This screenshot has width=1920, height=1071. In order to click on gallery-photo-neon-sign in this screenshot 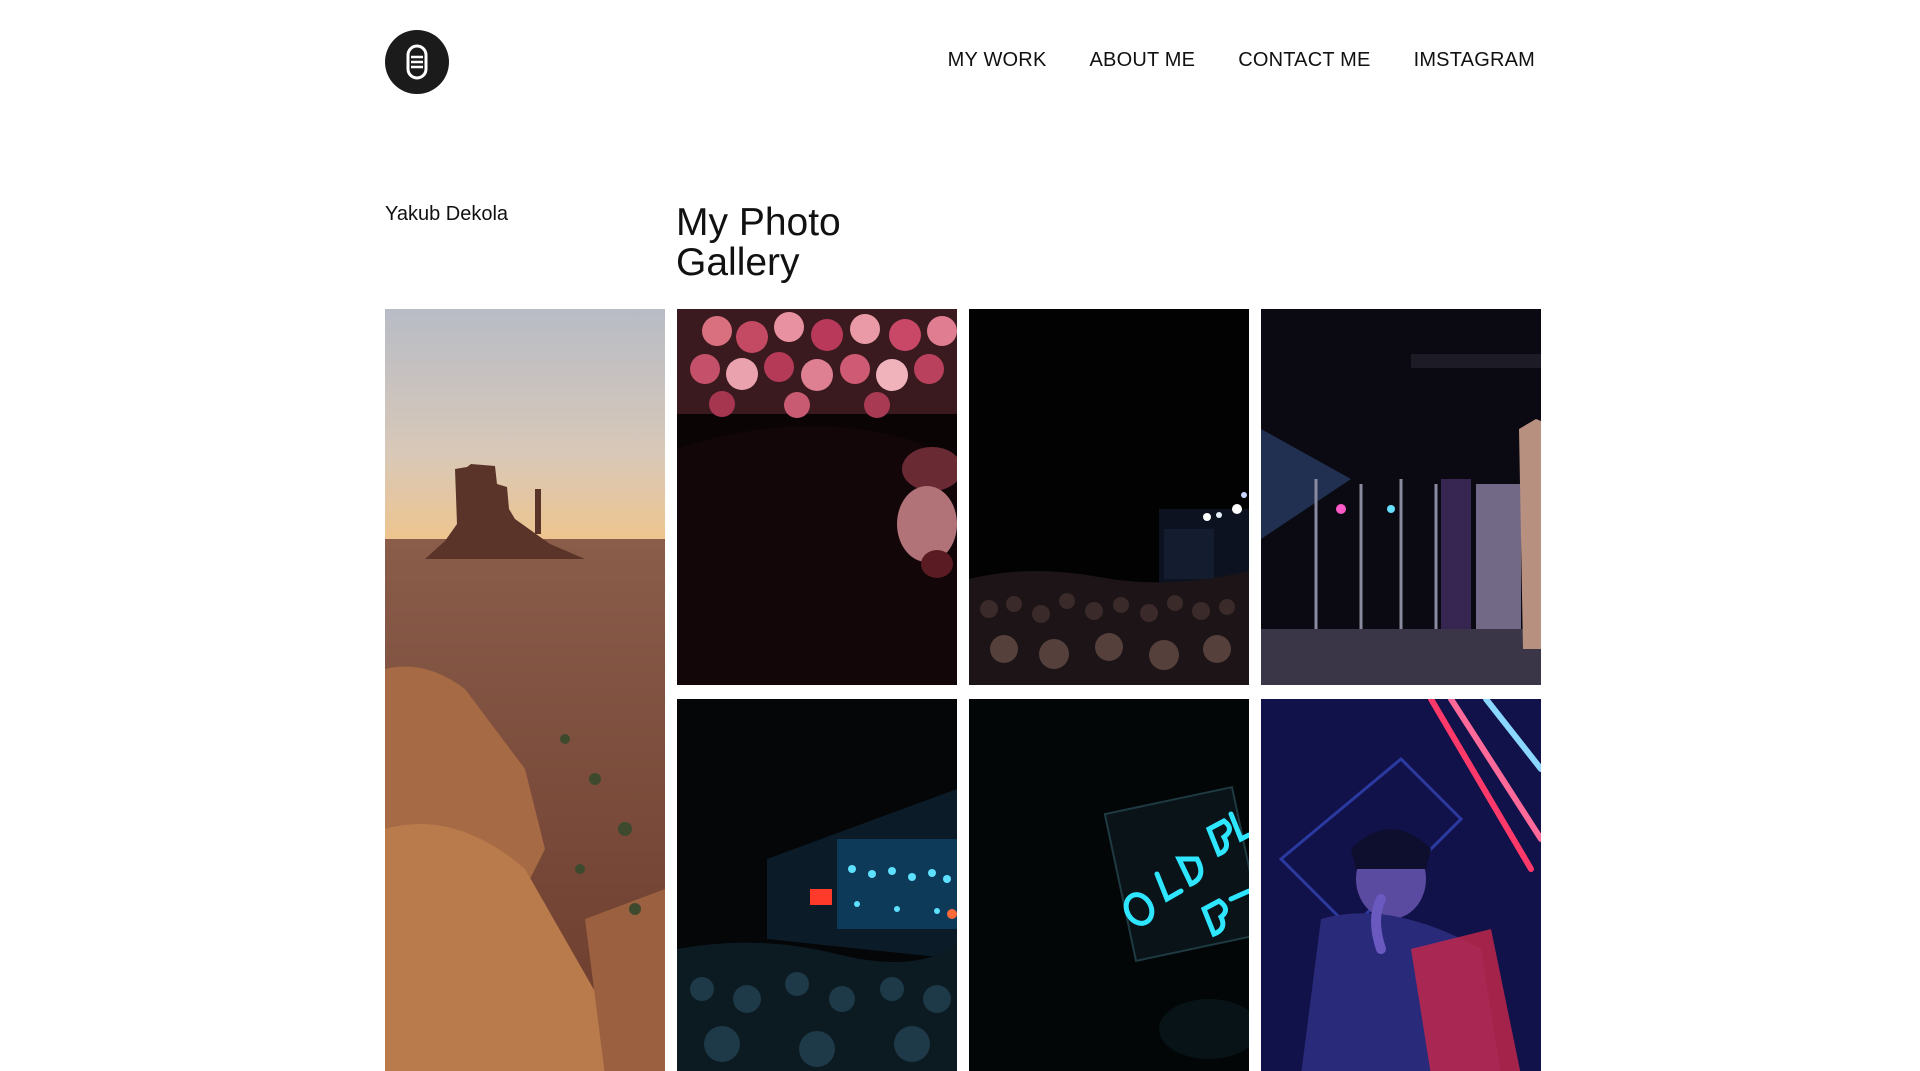, I will do `click(1109, 885)`.